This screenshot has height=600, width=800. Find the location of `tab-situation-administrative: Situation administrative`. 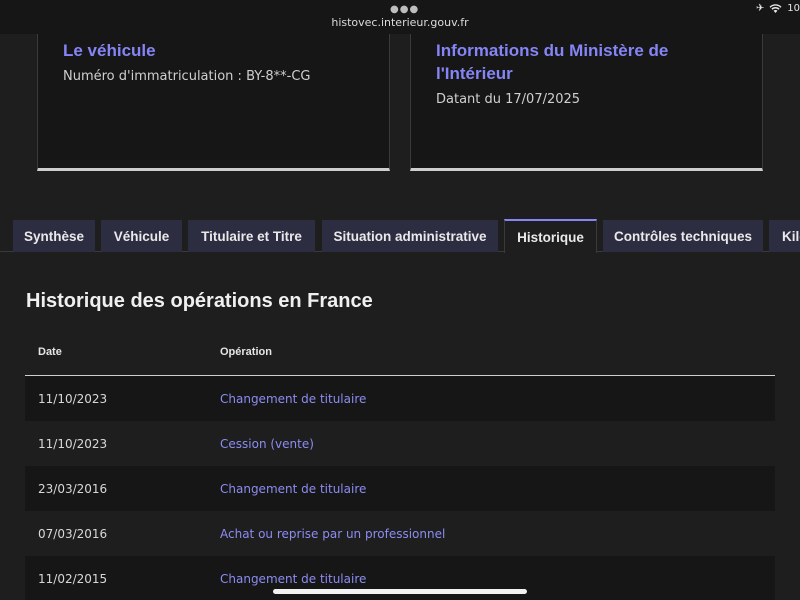

tab-situation-administrative: Situation administrative is located at coordinates (410, 236).